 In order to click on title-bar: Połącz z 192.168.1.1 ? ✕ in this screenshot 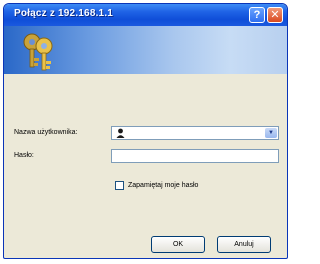, I will do `click(145, 15)`.